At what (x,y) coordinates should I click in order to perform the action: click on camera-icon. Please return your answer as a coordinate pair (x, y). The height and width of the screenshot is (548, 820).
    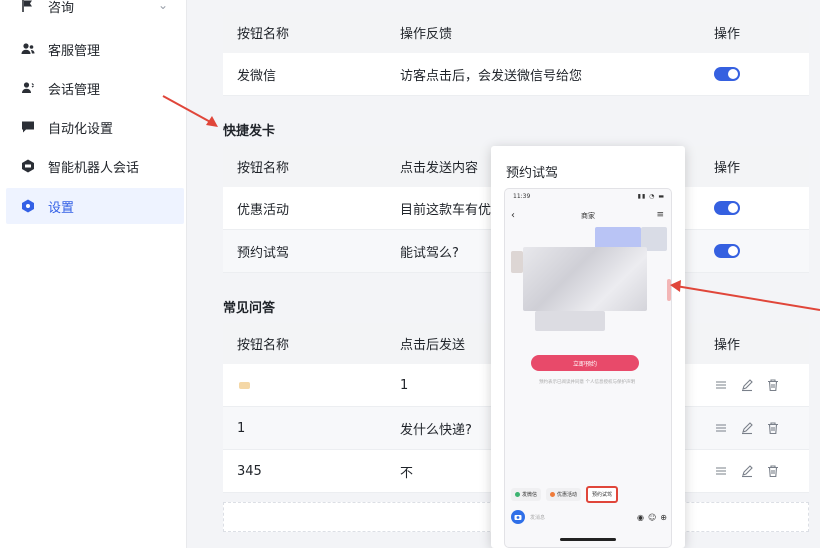
    Looking at the image, I should click on (518, 517).